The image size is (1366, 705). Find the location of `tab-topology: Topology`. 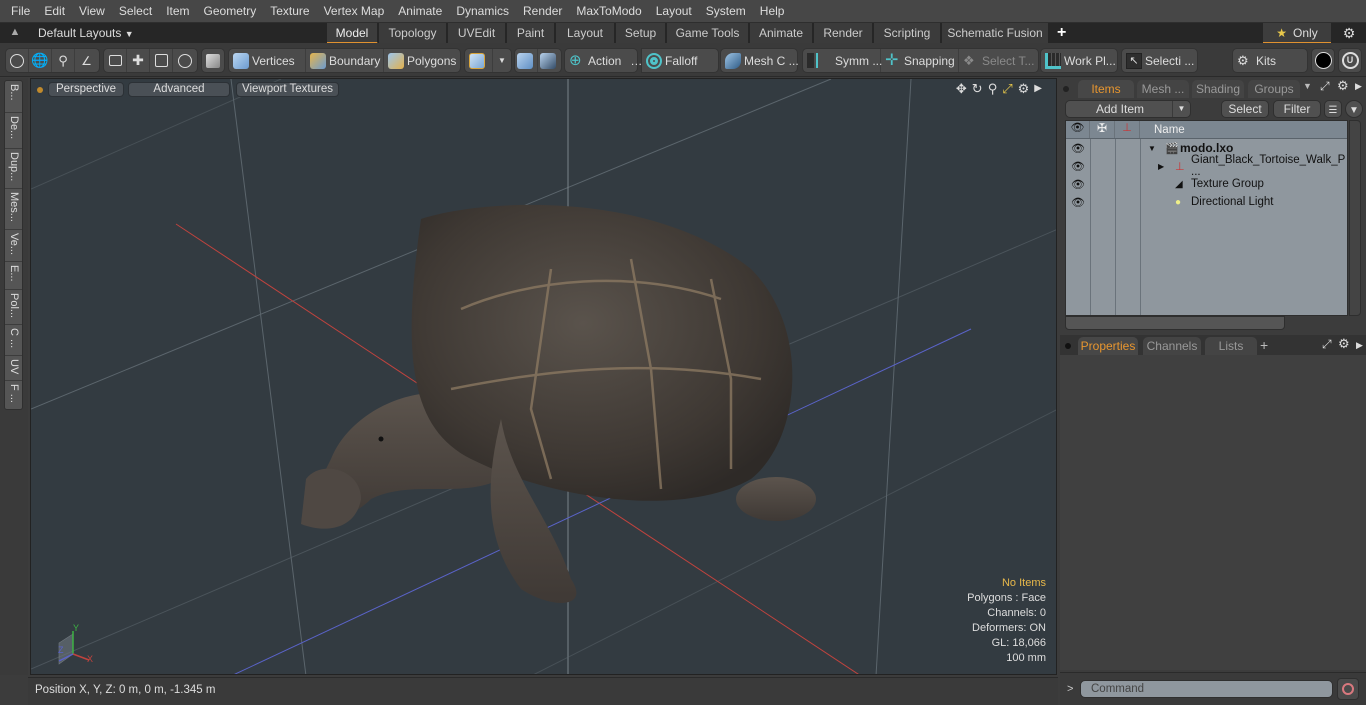

tab-topology: Topology is located at coordinates (413, 33).